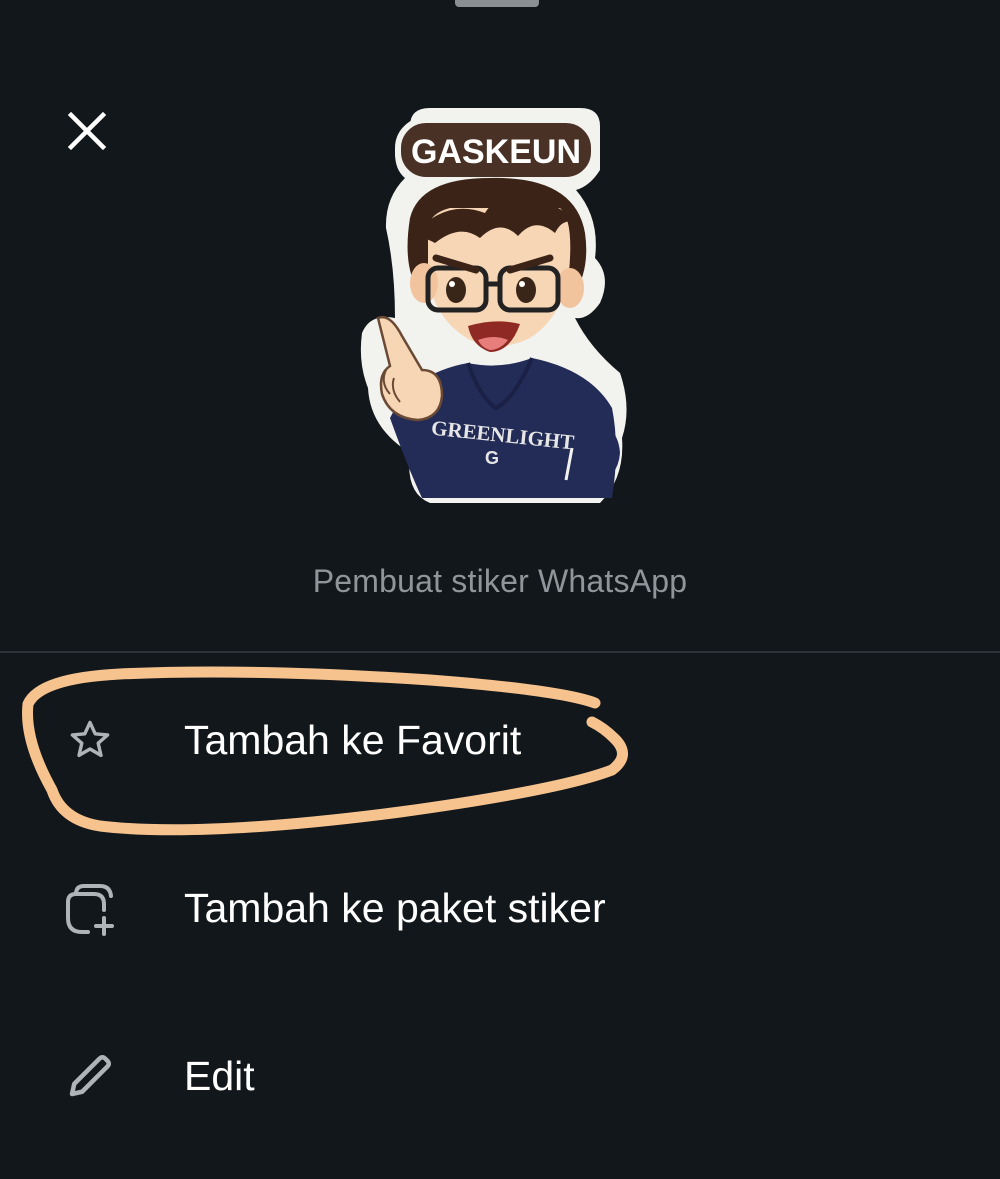  I want to click on menu-item-add-to-favorites: Tambah ke Favorit, so click(500, 740).